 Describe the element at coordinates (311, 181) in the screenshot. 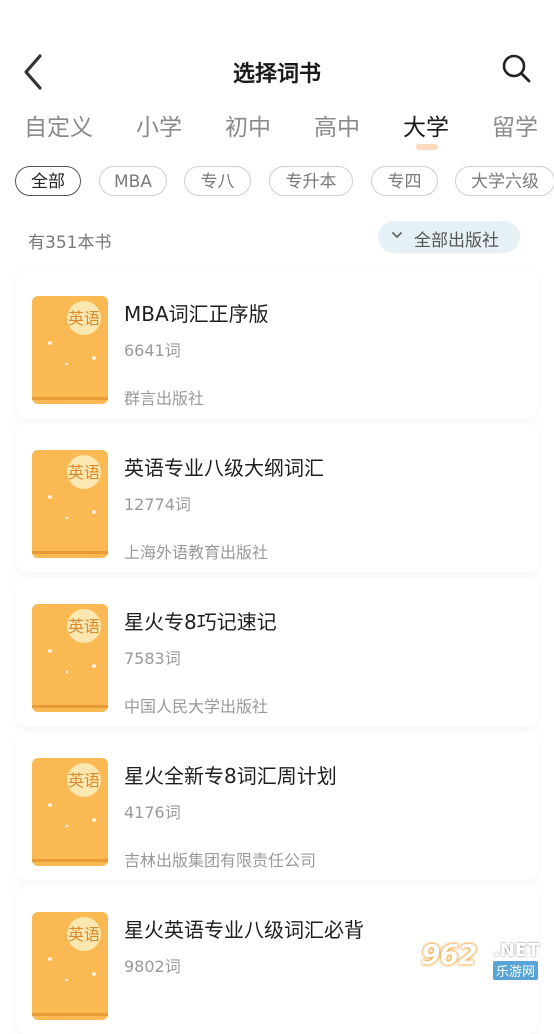

I see `chip-upgrade: 专升本` at that location.